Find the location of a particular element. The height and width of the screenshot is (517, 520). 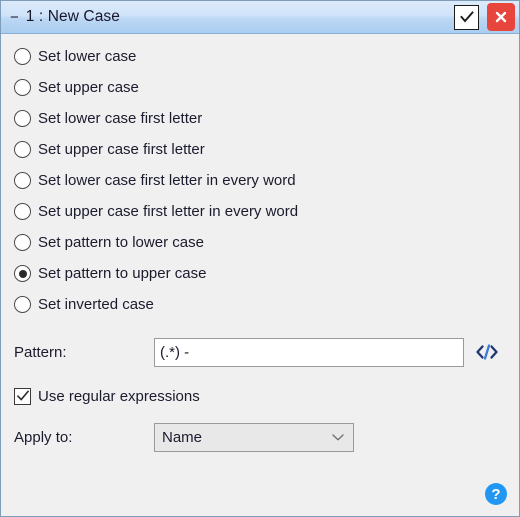

apply-to-select: Name is located at coordinates (254, 437).